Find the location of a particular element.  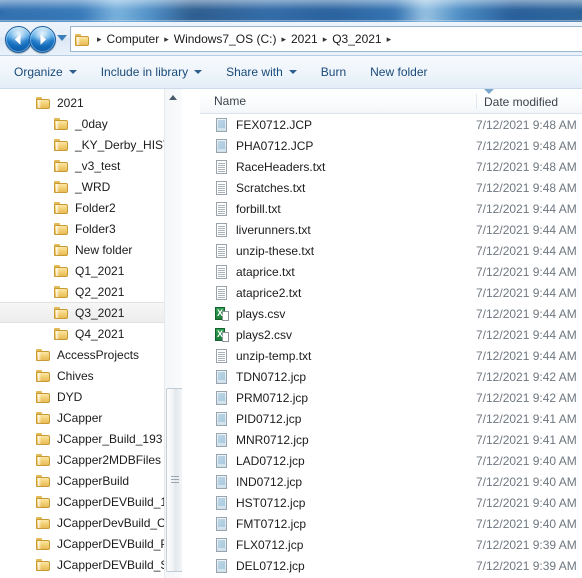

file-date-modified: 7/12/2021 9:44 AM is located at coordinates (526, 271).